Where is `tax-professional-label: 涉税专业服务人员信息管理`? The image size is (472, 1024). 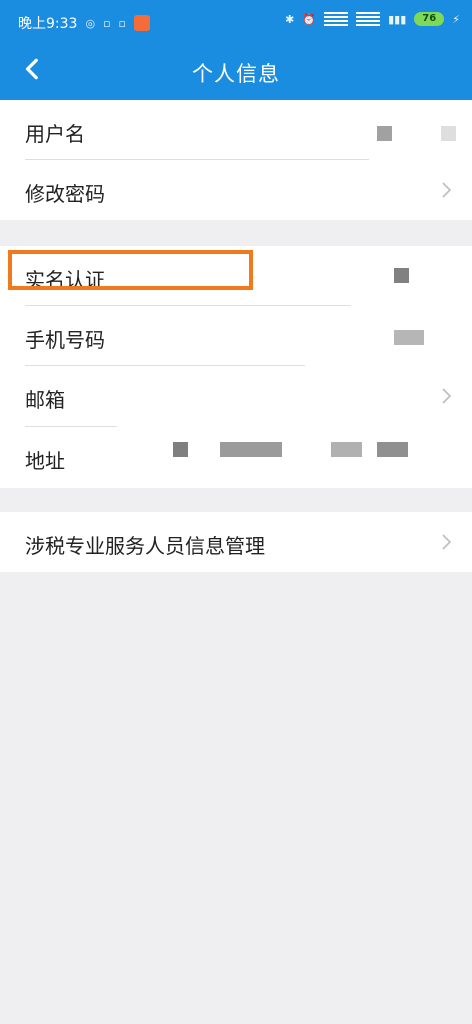
tax-professional-label: 涉税专业服务人员信息管理 is located at coordinates (145, 546).